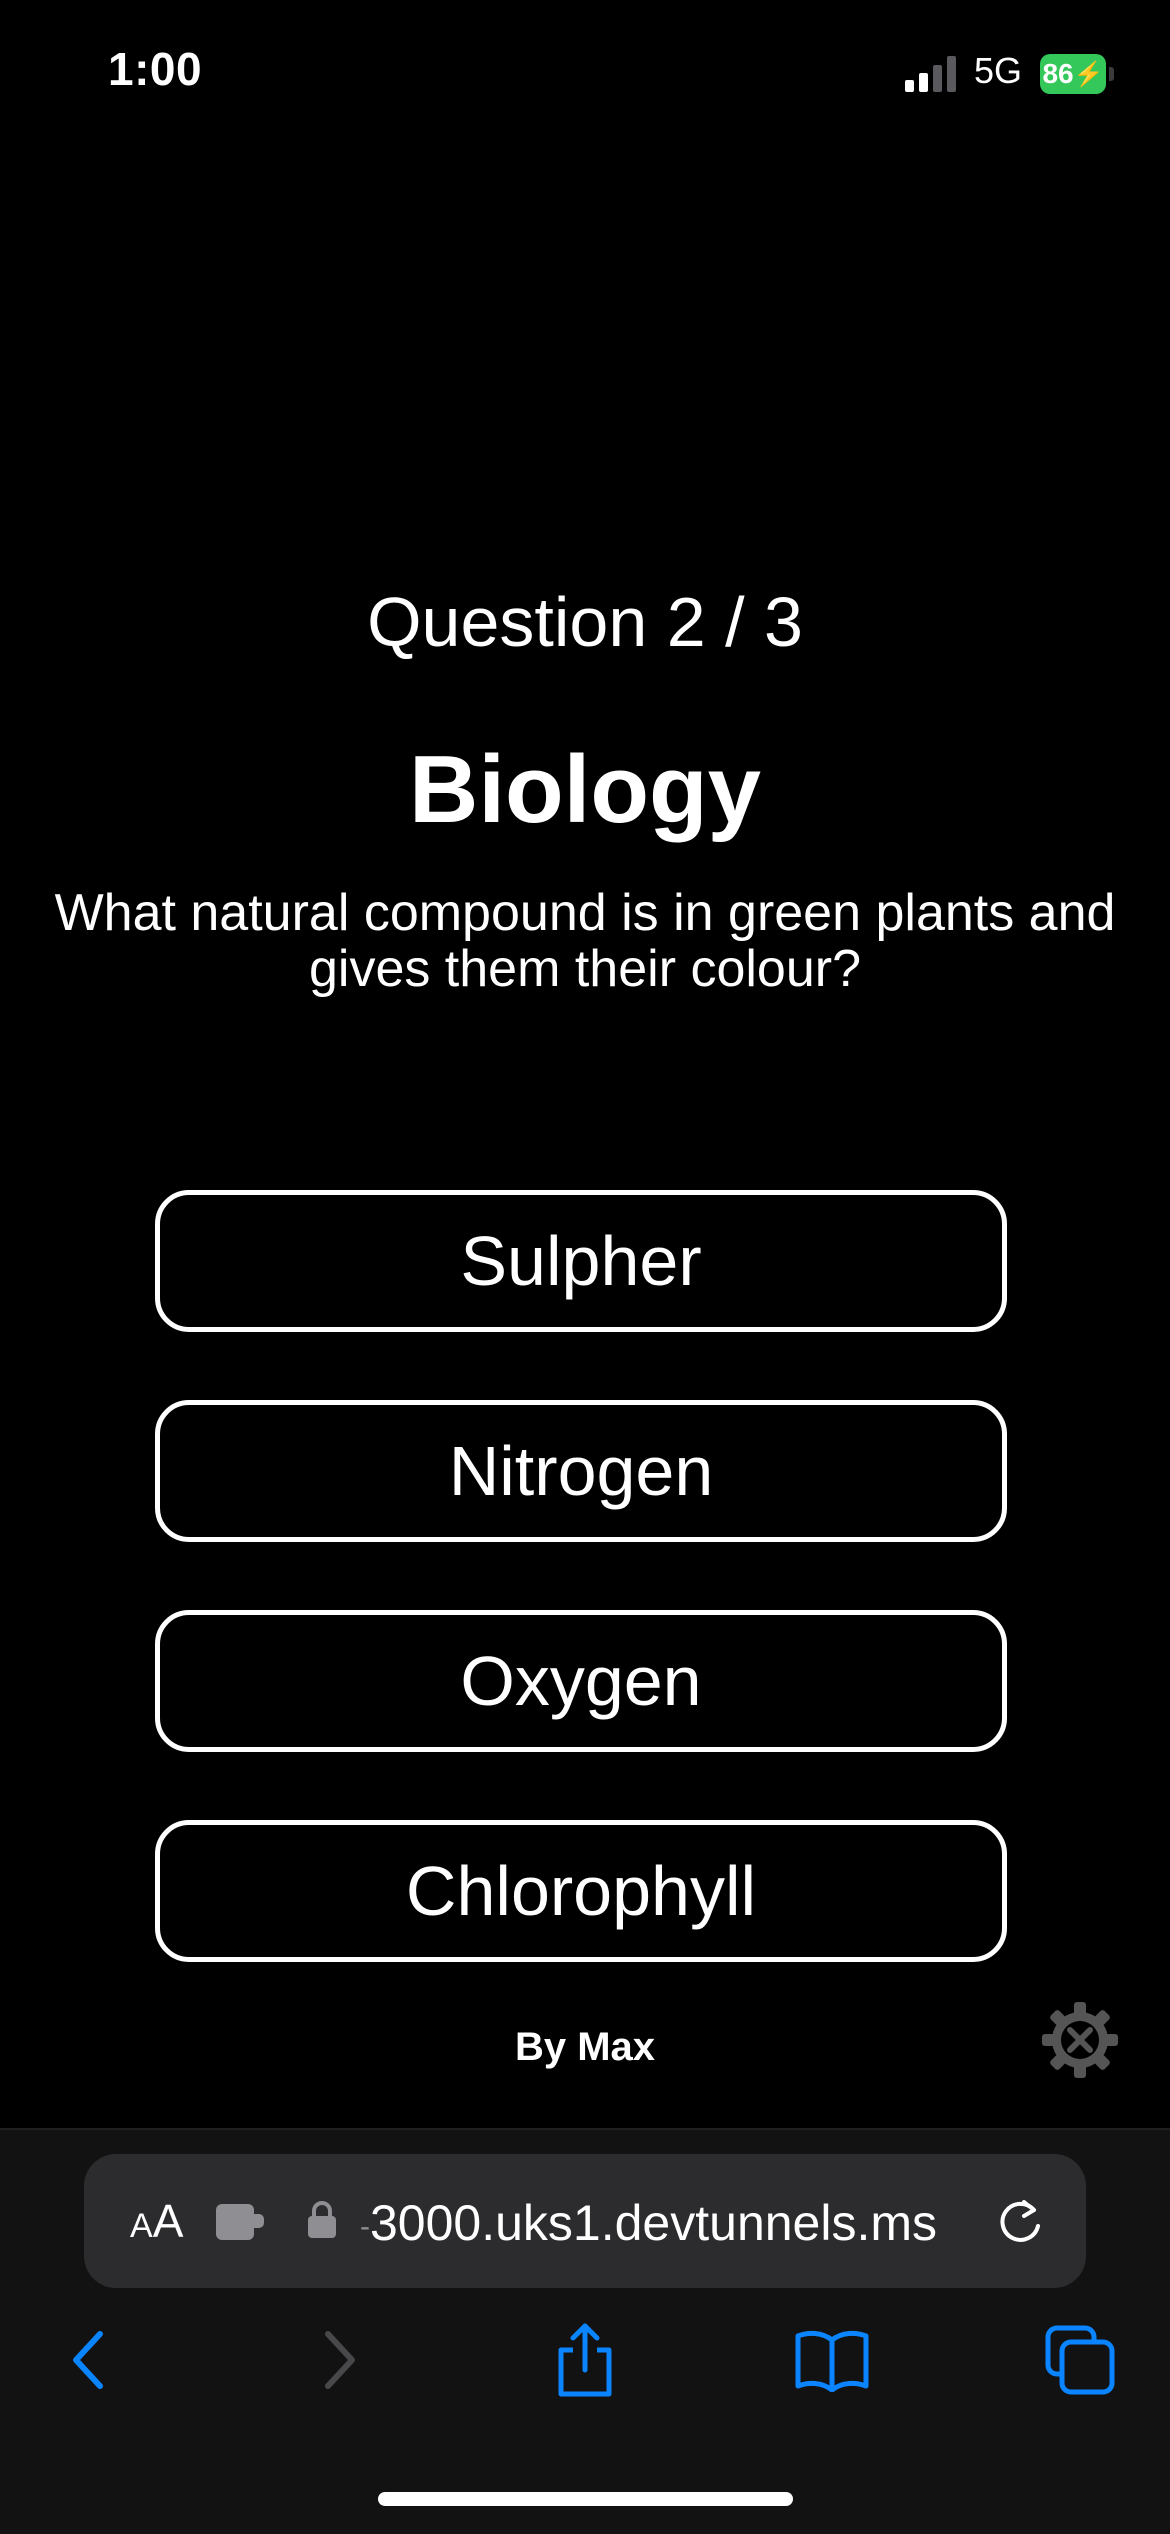  What do you see at coordinates (581, 1261) in the screenshot?
I see `answer-button-sulpher: Sulpher` at bounding box center [581, 1261].